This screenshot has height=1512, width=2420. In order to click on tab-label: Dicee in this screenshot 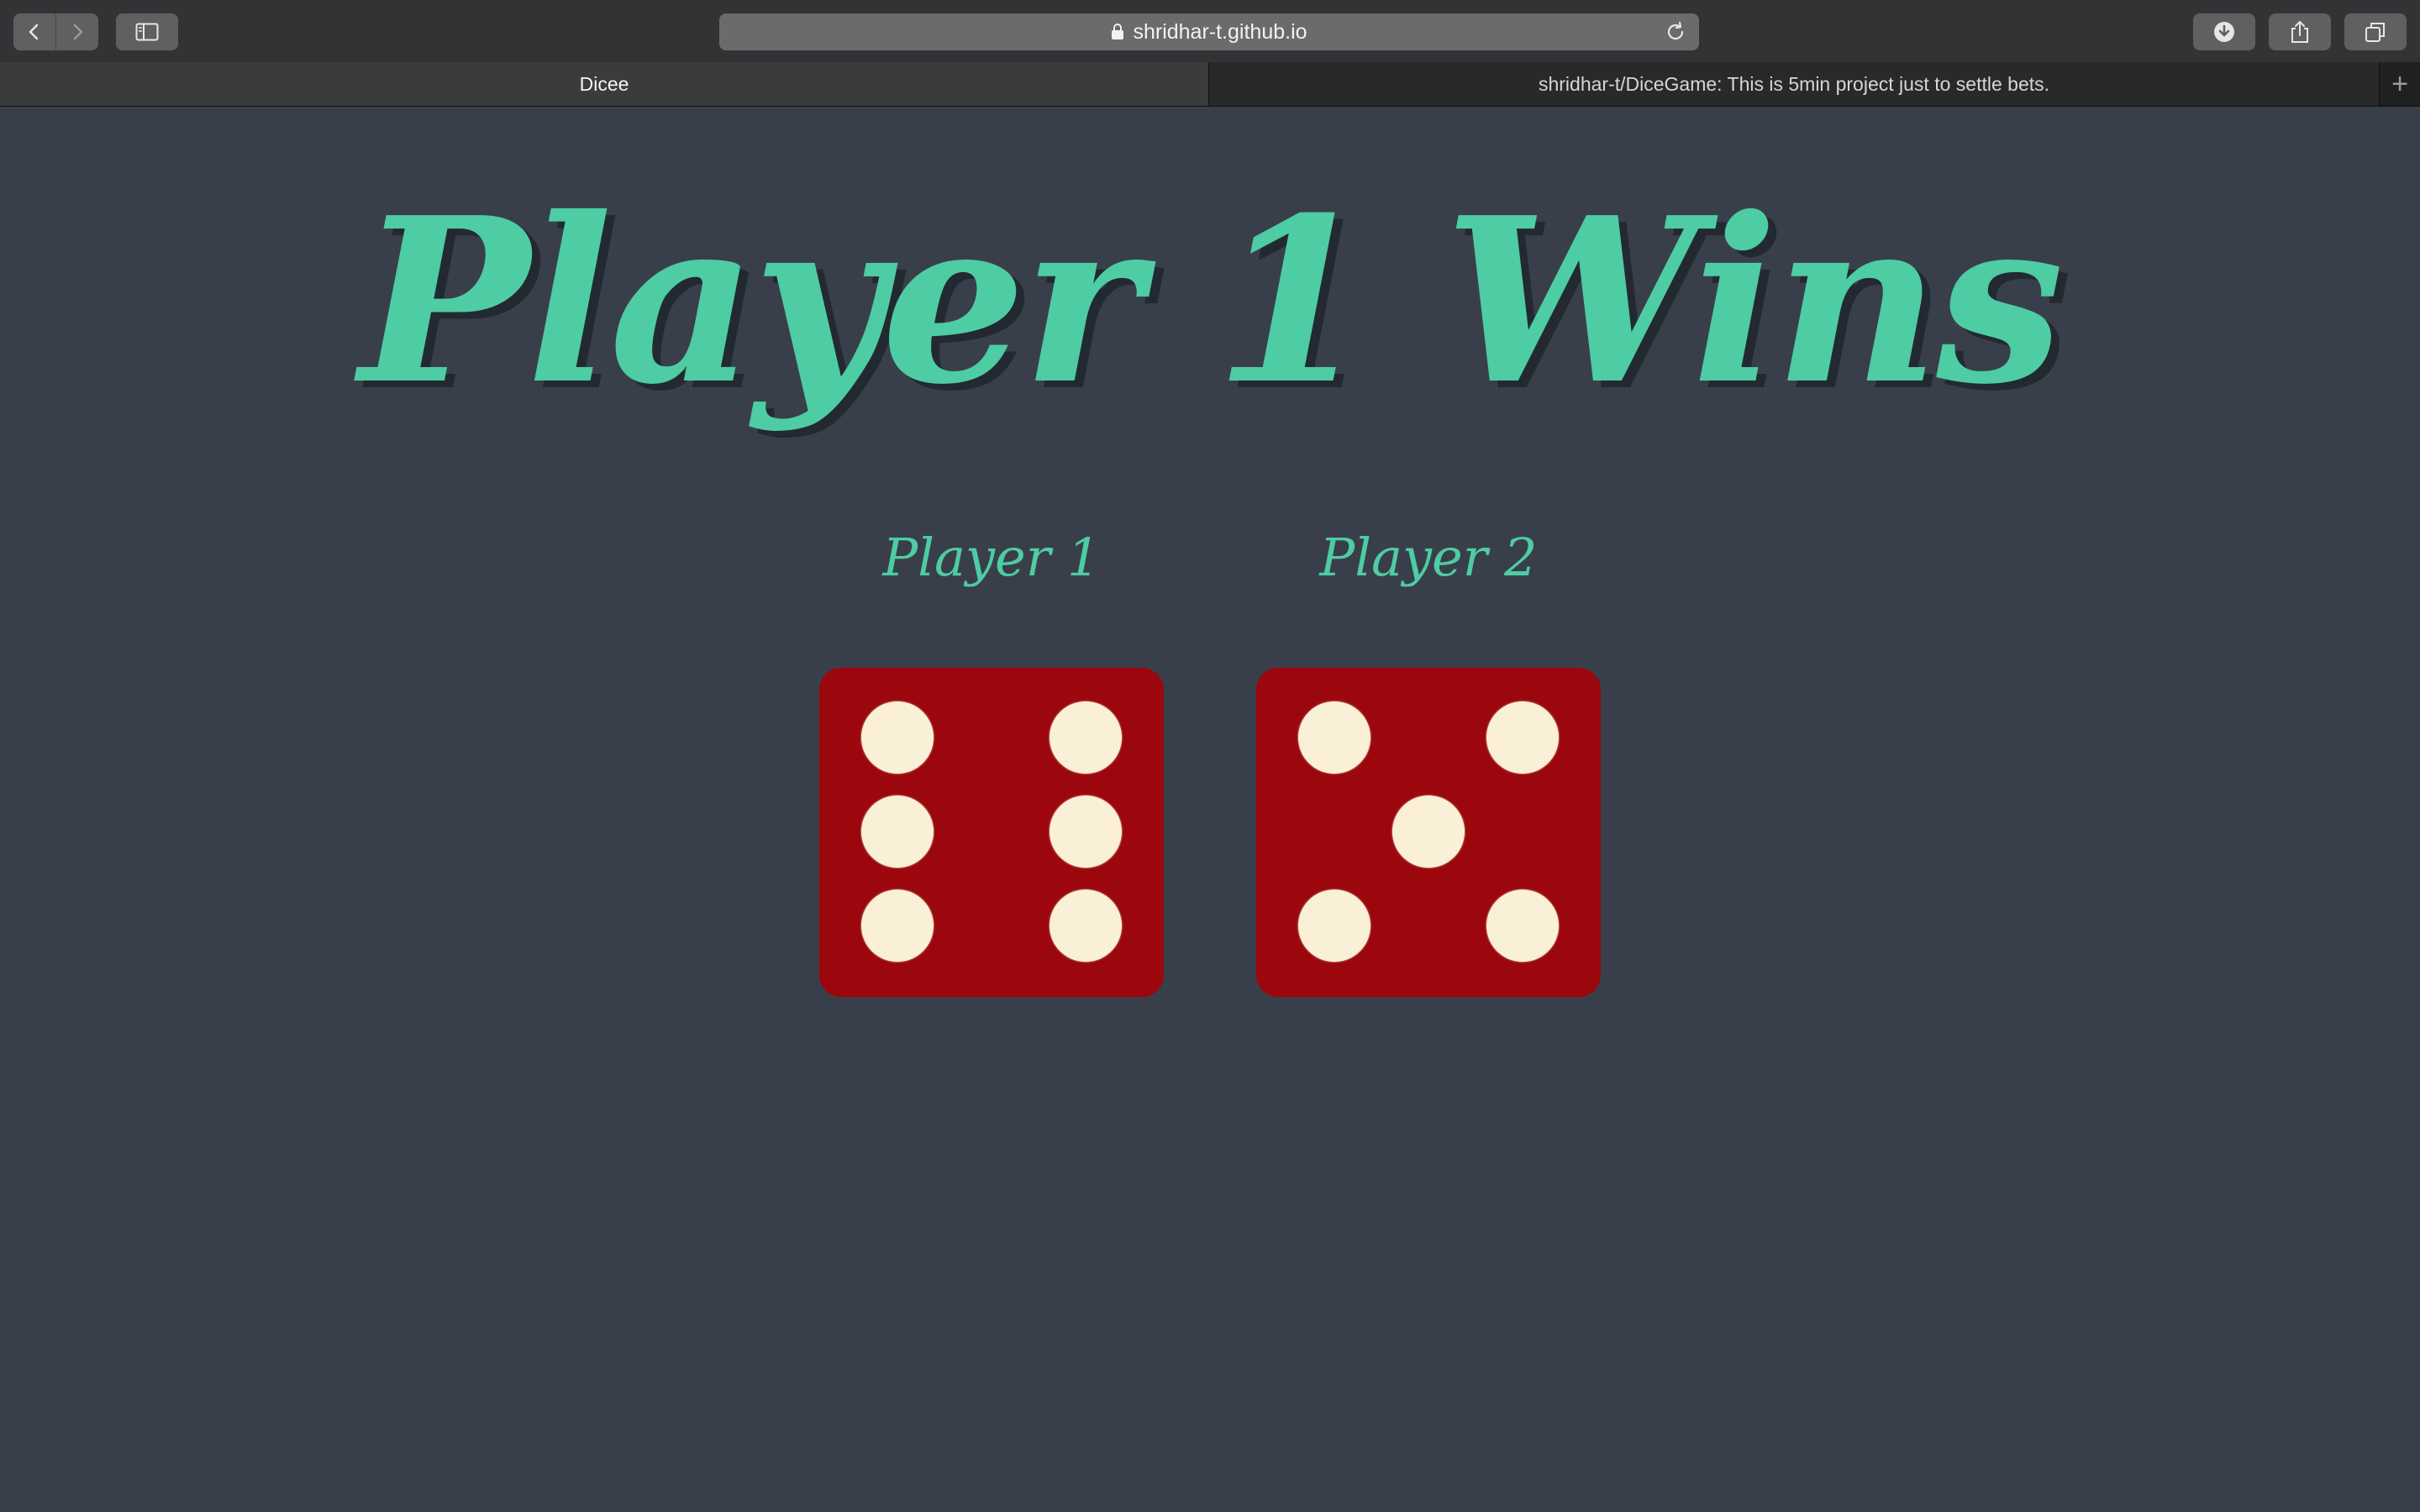, I will do `click(604, 83)`.